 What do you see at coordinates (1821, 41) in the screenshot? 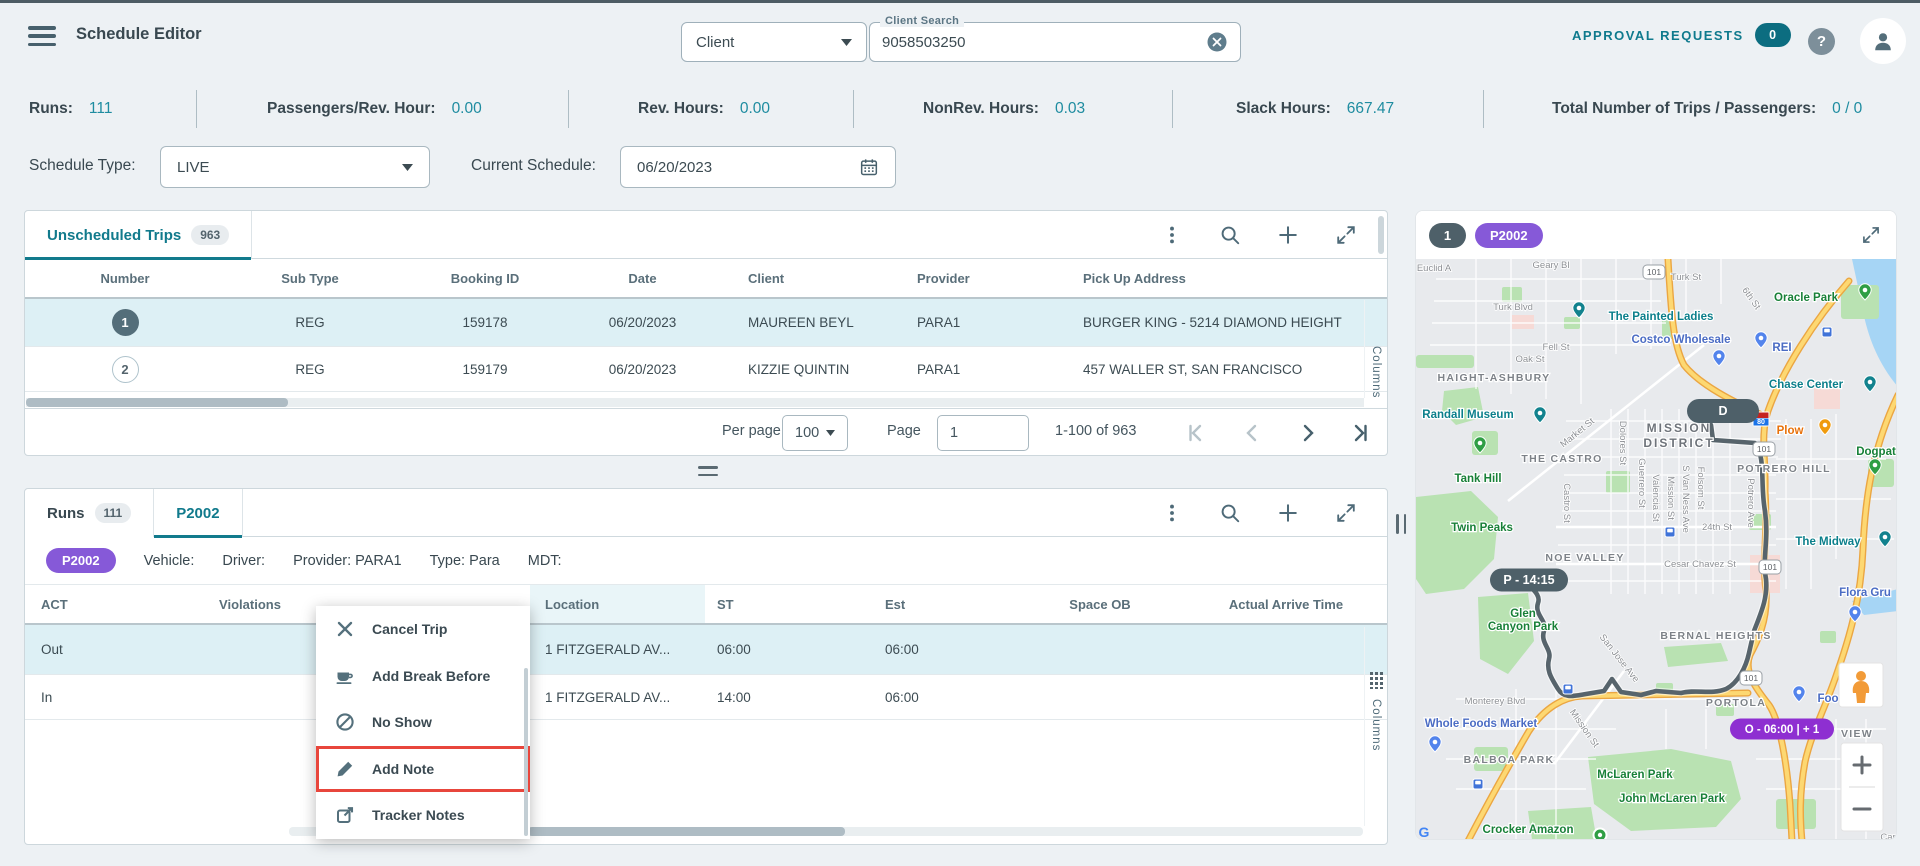
I see `help-icon: ?` at bounding box center [1821, 41].